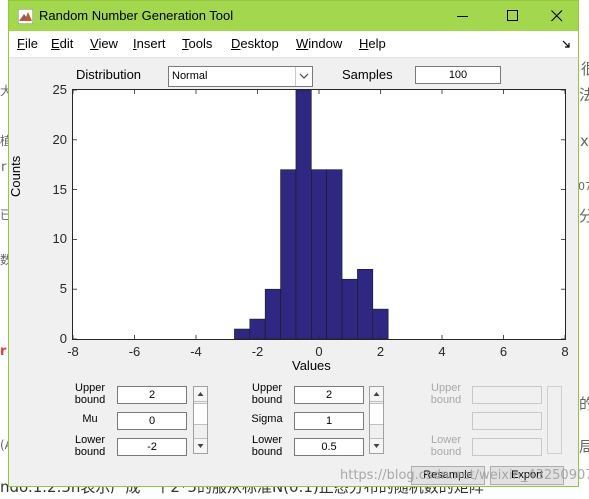 The width and height of the screenshot is (589, 499). I want to click on distribution-label: Distribution, so click(109, 74).